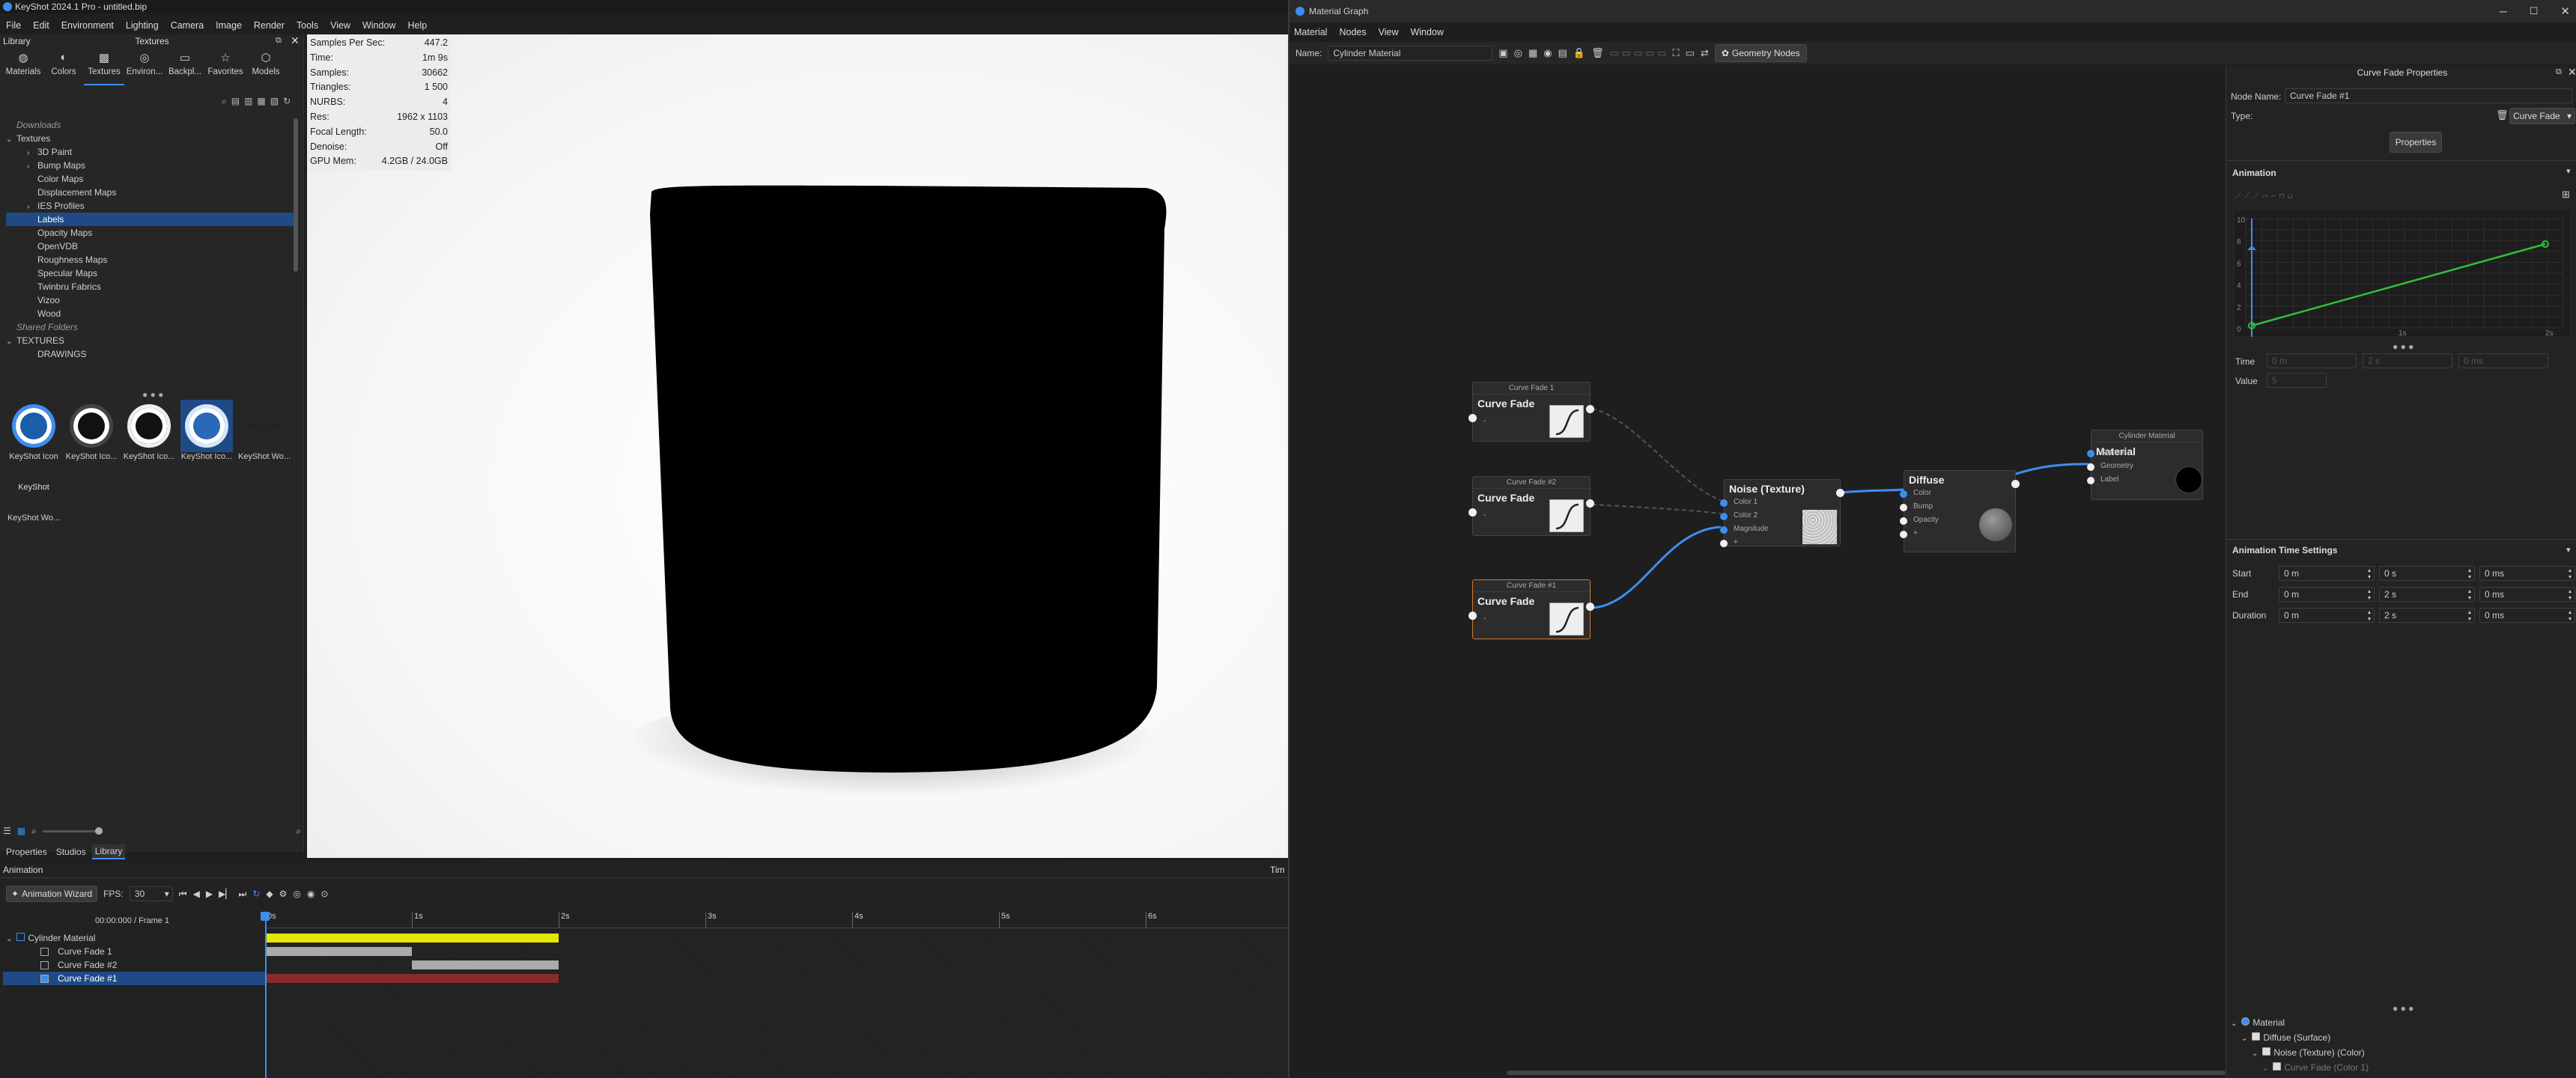  Describe the element at coordinates (1579, 53) in the screenshot. I see `lock-icon: 🔒` at that location.